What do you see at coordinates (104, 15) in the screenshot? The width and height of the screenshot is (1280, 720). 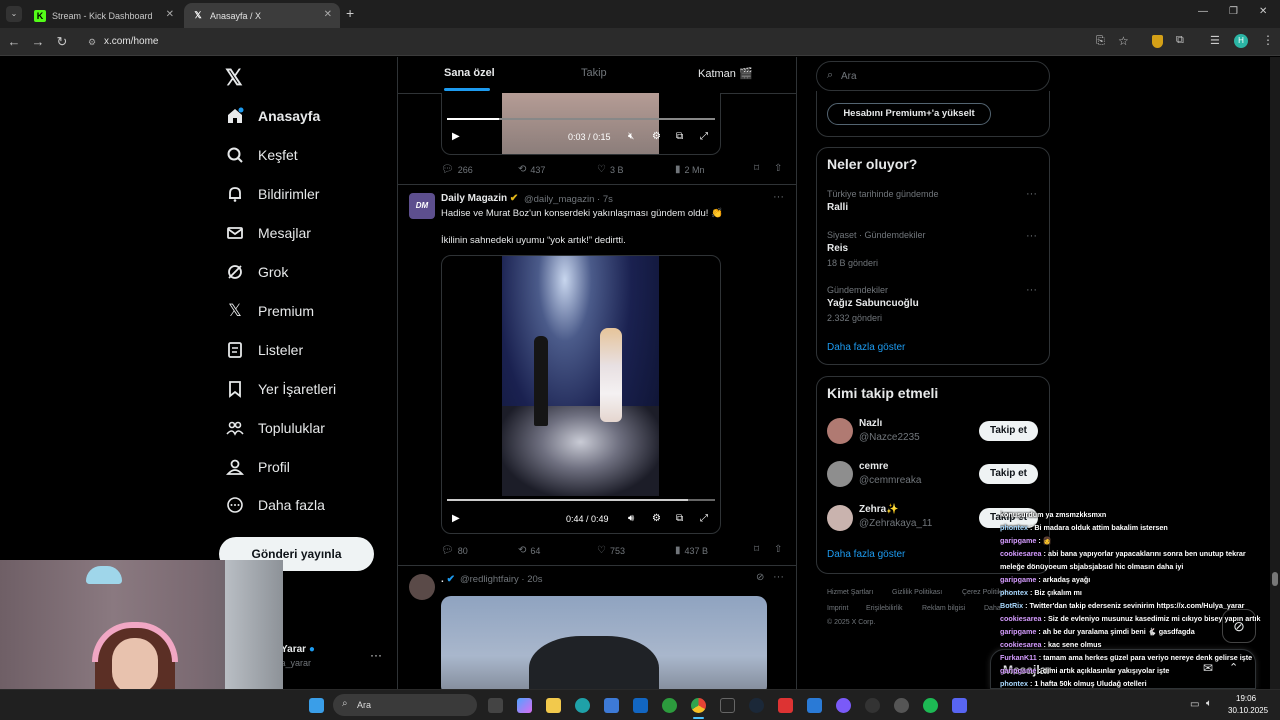 I see `tab-kick-dashboard: K Stream - Kick Dashboard ✕` at bounding box center [104, 15].